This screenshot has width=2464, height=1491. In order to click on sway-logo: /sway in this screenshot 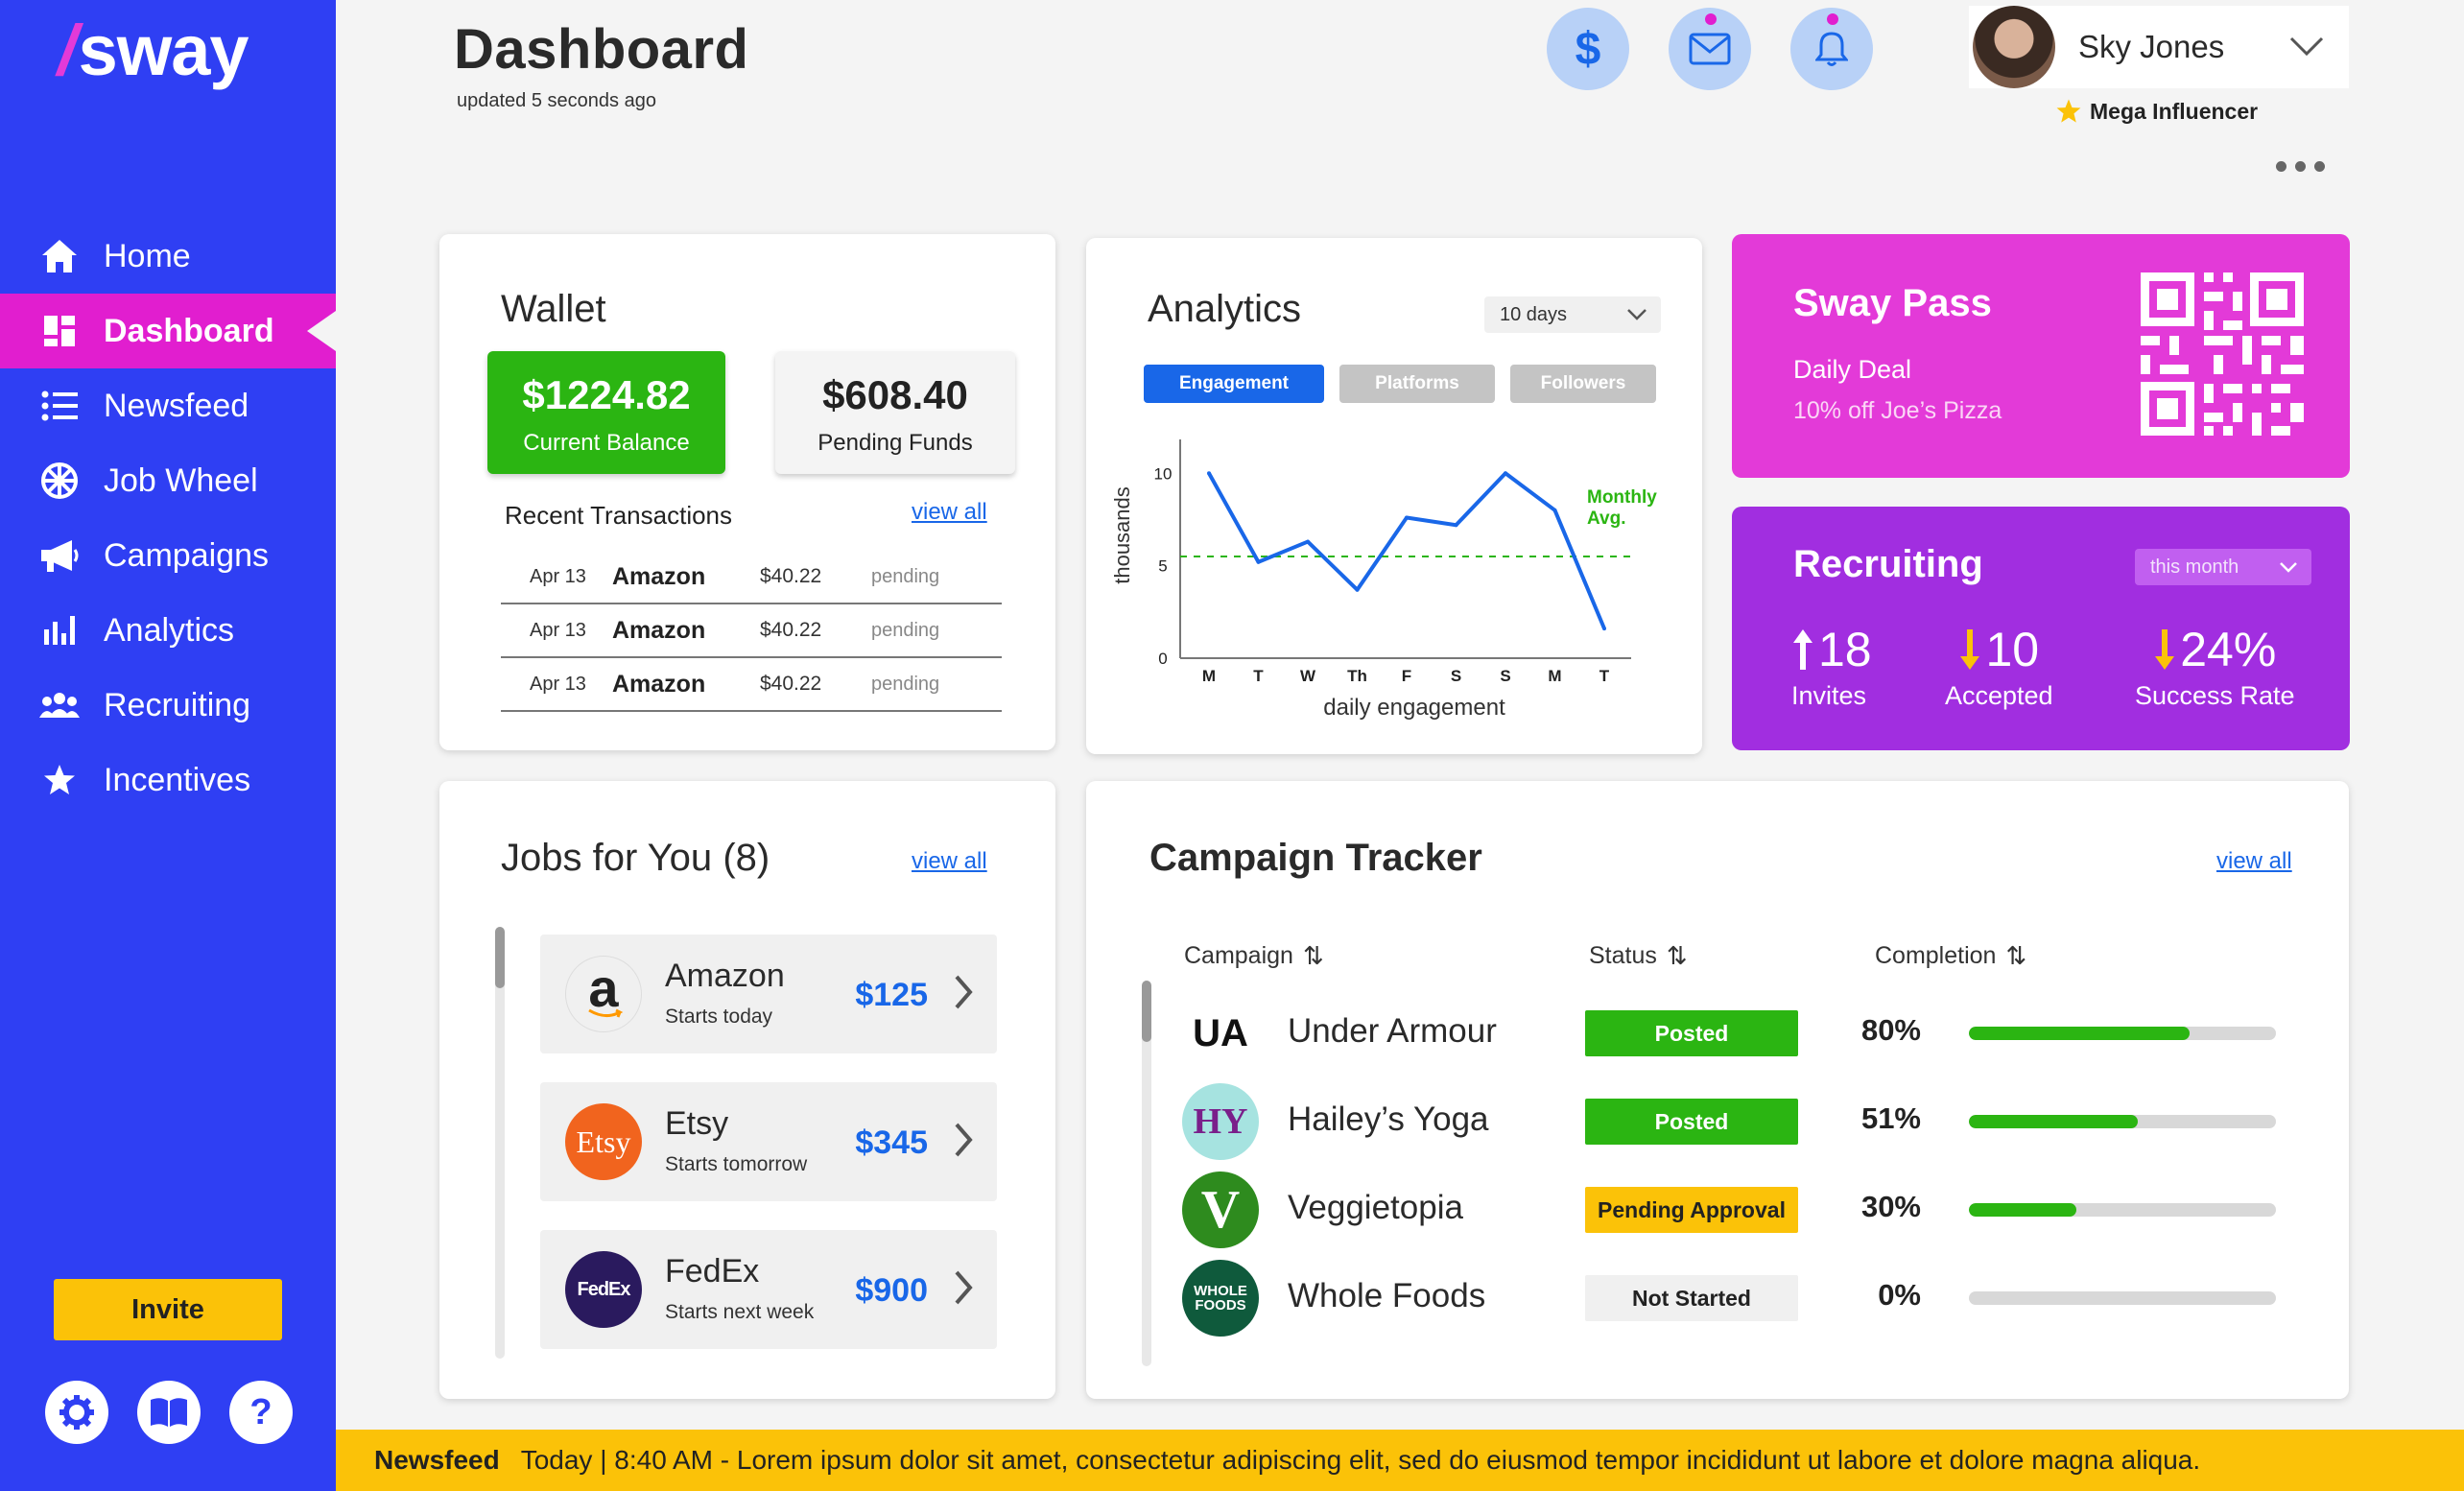, I will do `click(153, 50)`.